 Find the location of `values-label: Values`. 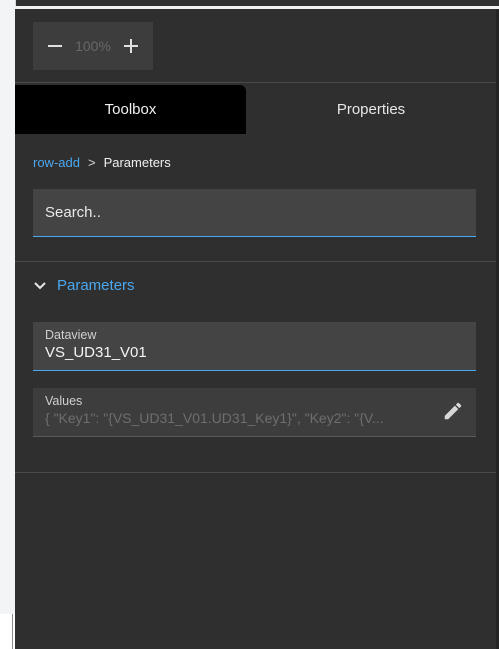

values-label: Values is located at coordinates (64, 401).